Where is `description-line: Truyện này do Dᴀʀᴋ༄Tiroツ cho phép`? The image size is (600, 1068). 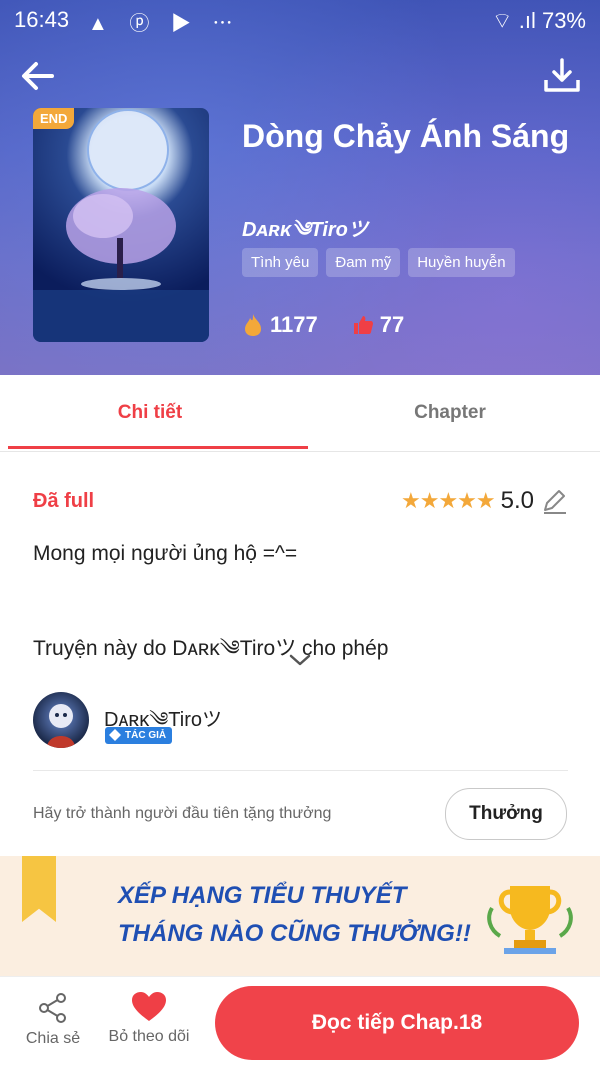
description-line: Truyện này do Dᴀʀᴋ༄Tiroツ cho phép is located at coordinates (211, 648).